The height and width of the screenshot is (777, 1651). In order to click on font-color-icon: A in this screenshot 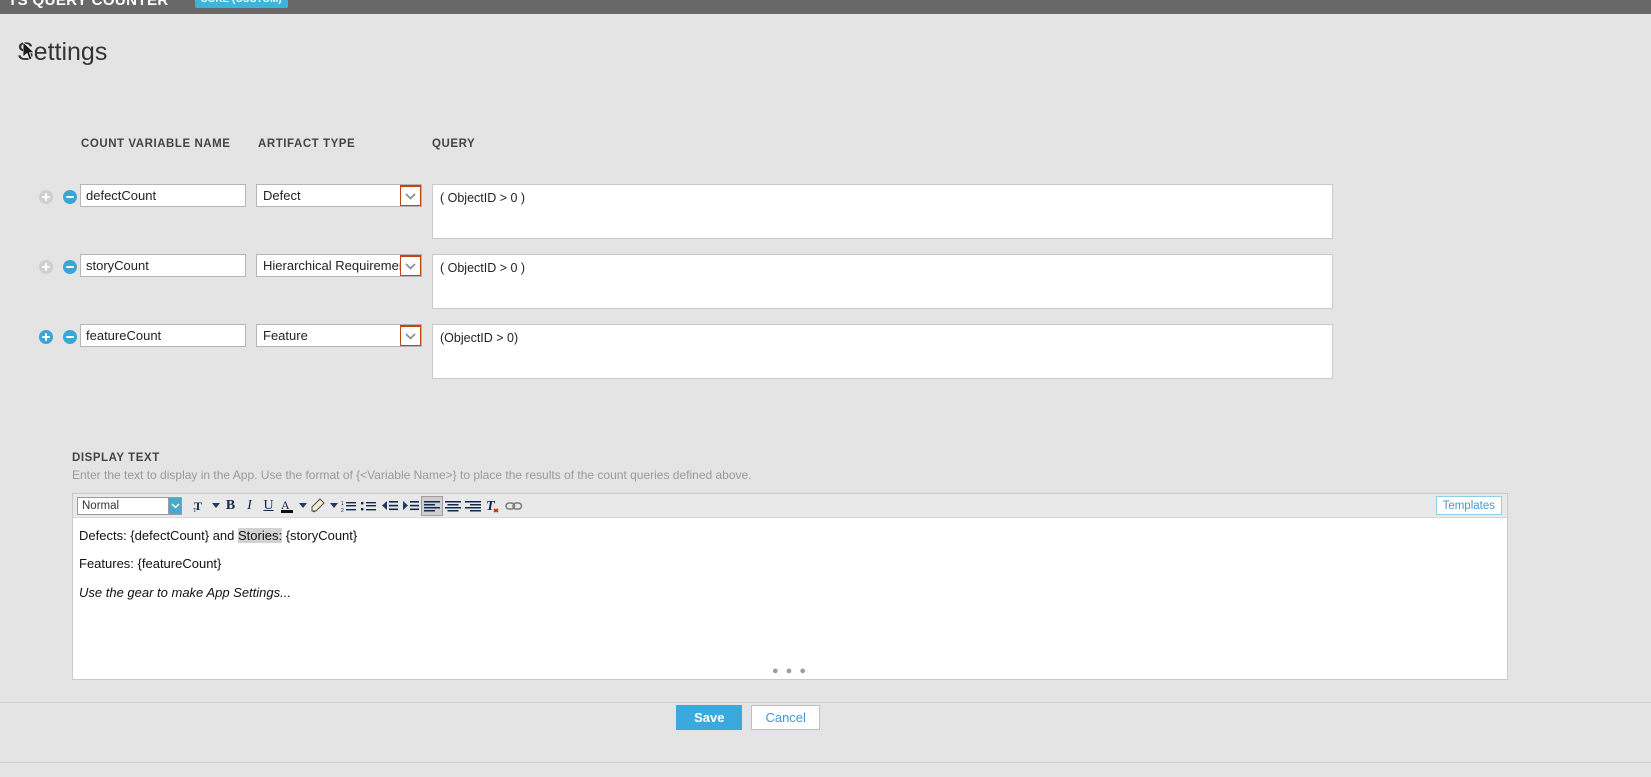, I will do `click(287, 506)`.